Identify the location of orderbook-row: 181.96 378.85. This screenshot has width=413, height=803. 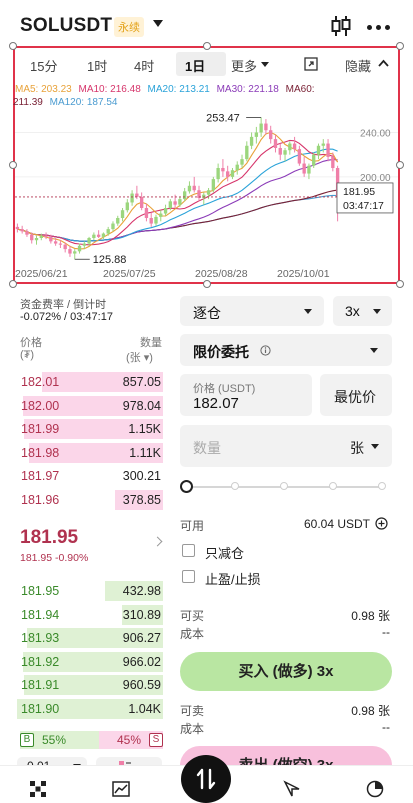
(90, 499).